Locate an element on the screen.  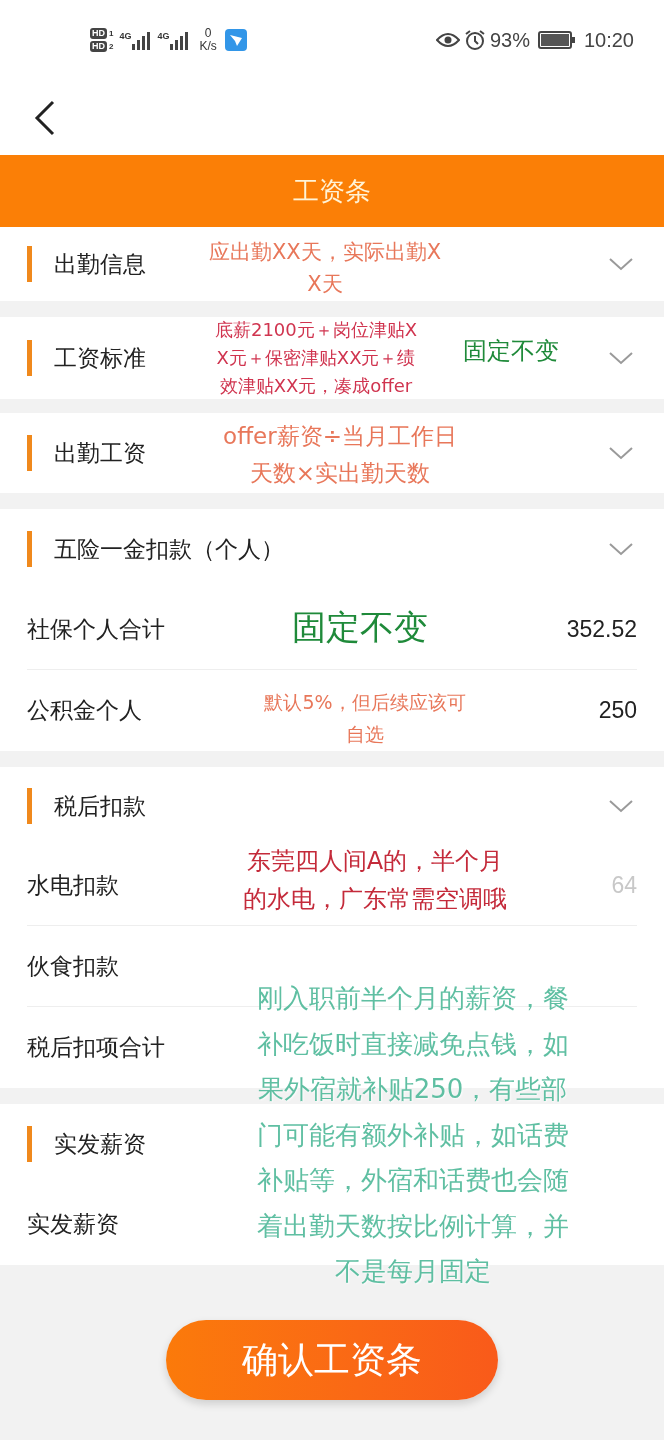
battery-icon is located at coordinates (556, 40).